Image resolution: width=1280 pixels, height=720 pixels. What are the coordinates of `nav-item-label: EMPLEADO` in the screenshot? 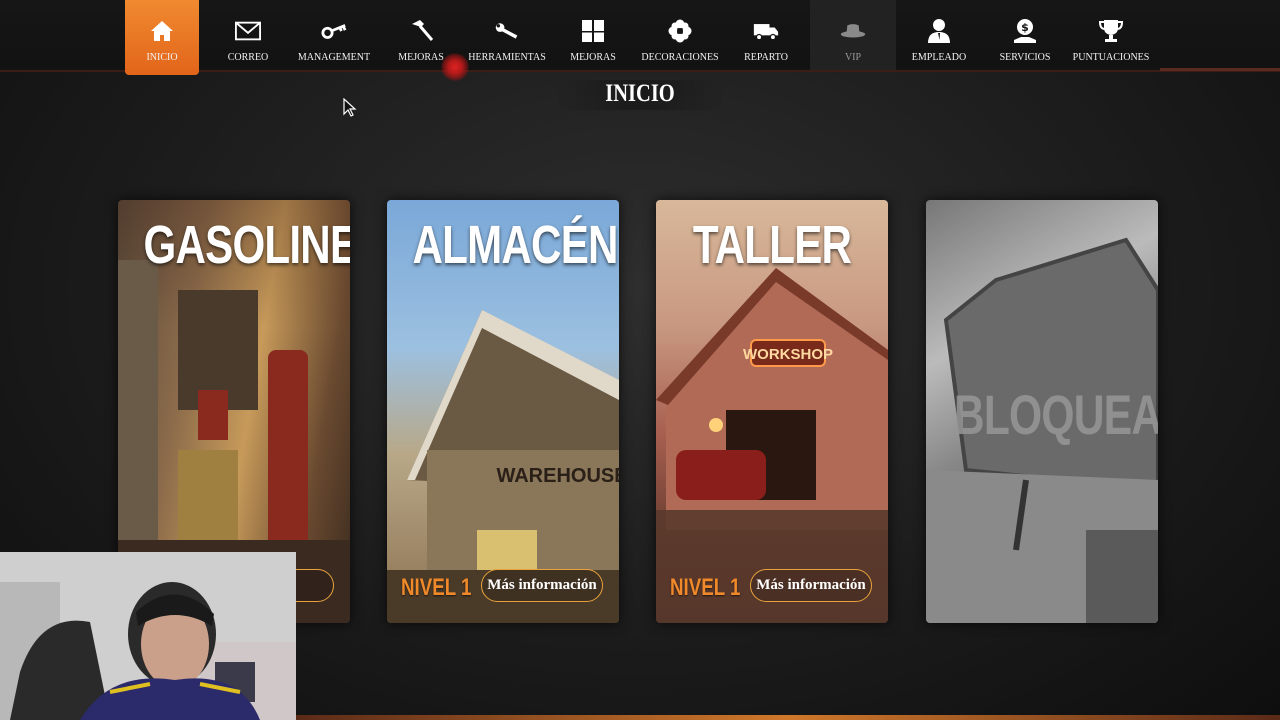 It's located at (939, 57).